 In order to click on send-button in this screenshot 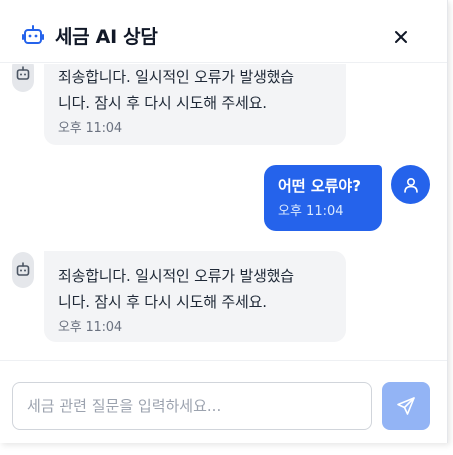, I will do `click(406, 406)`.